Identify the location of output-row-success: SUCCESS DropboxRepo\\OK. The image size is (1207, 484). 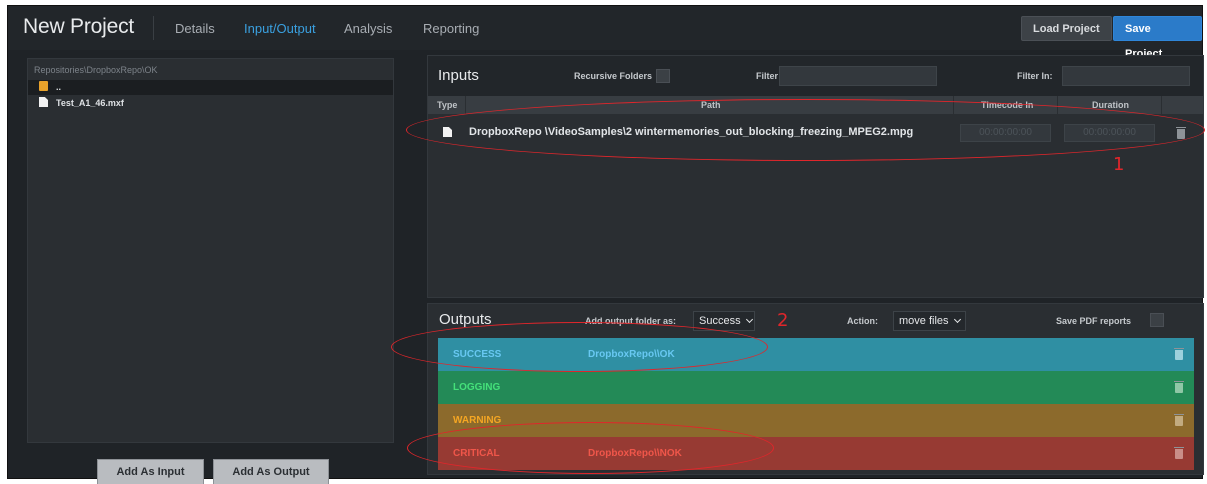
(816, 354).